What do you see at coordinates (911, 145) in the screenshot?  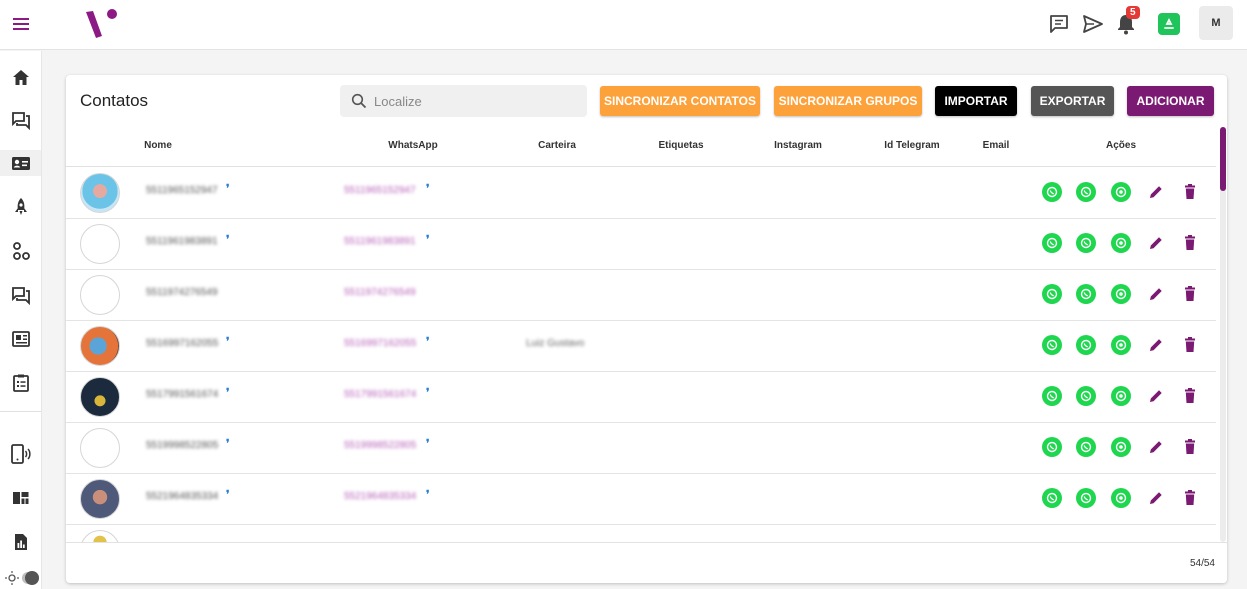 I see `column-header: Id Telegram` at bounding box center [911, 145].